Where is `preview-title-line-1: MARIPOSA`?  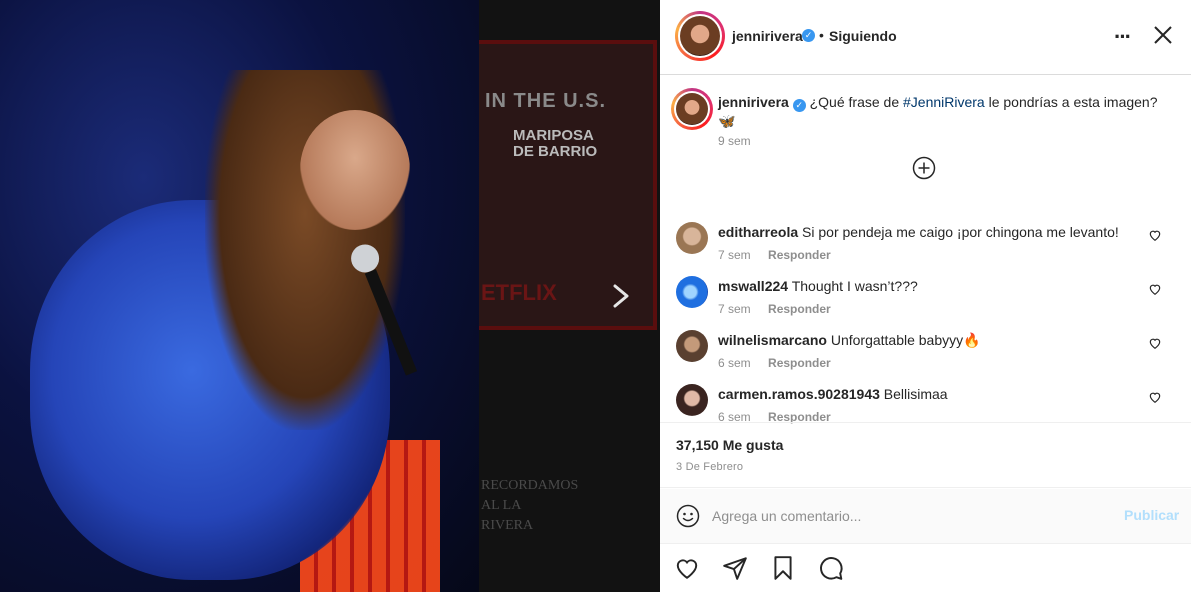
preview-title-line-1: MARIPOSA is located at coordinates (553, 135).